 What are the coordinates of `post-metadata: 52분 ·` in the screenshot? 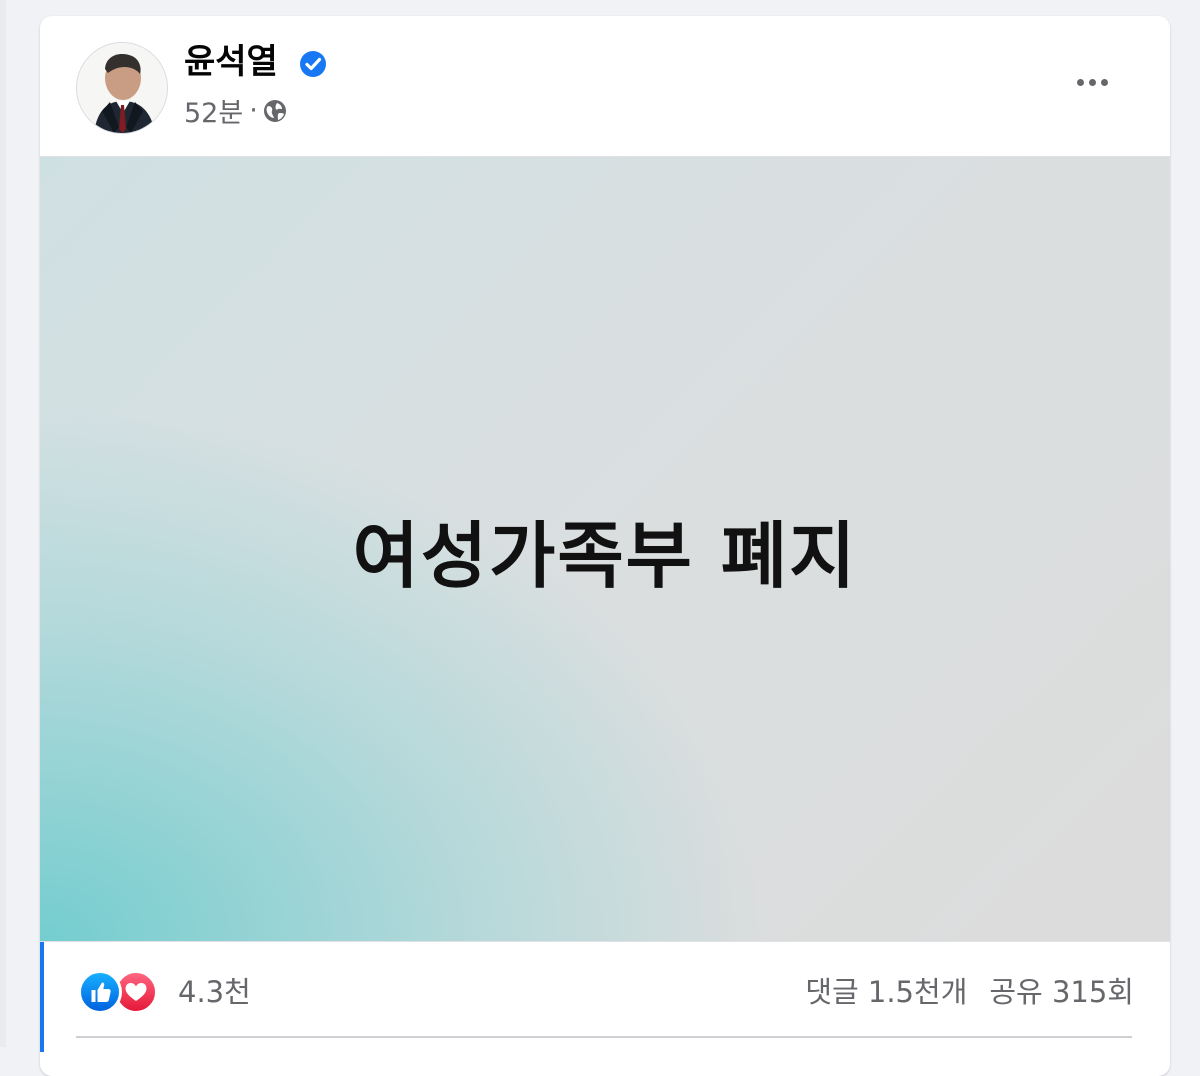 It's located at (236, 110).